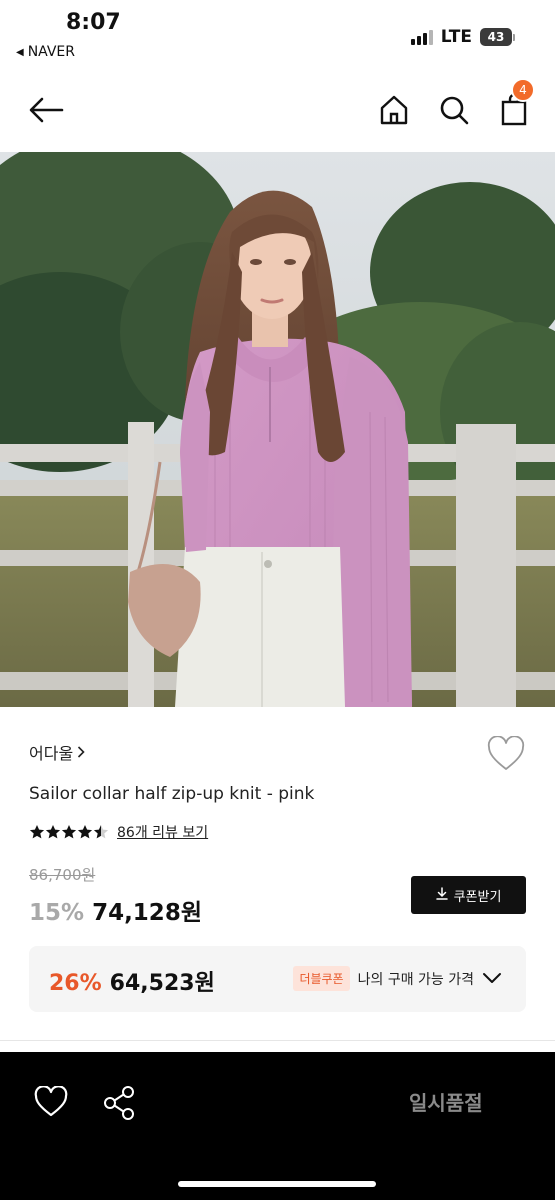  I want to click on battery-level: 43, so click(496, 37).